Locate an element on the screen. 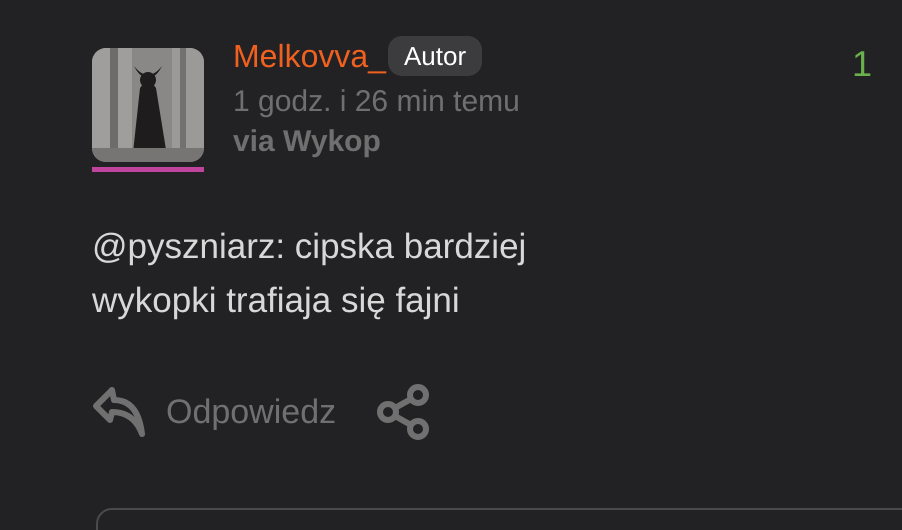  post-source: via Wykop is located at coordinates (307, 142).